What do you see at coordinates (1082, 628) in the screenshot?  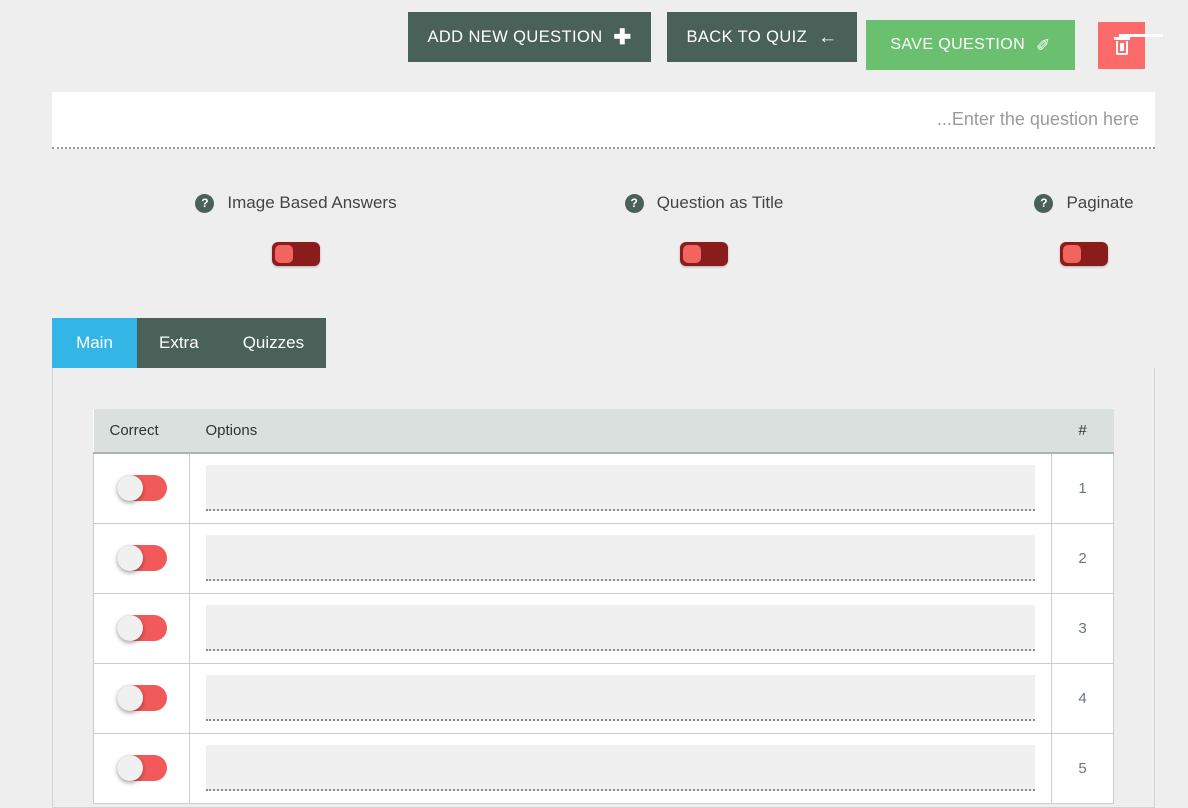 I see `row-index: 3` at bounding box center [1082, 628].